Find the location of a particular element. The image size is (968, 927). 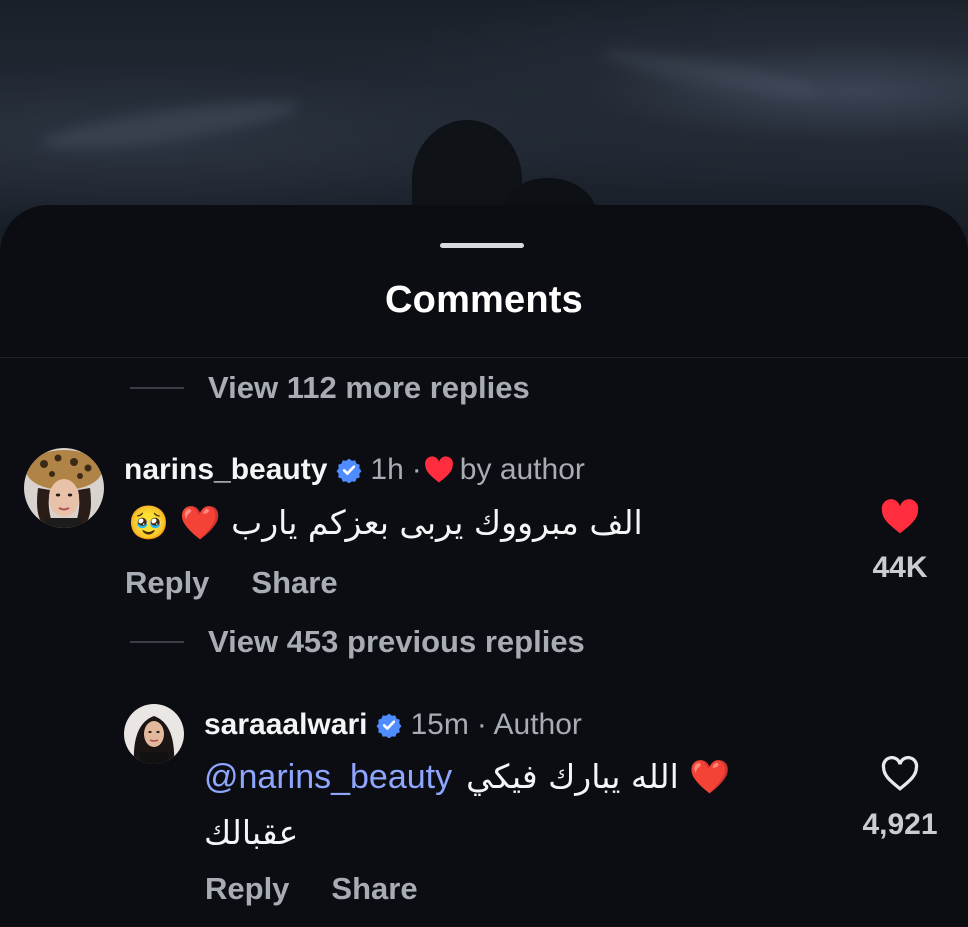

view-more-replies-button: View 112 more replies is located at coordinates (330, 388).